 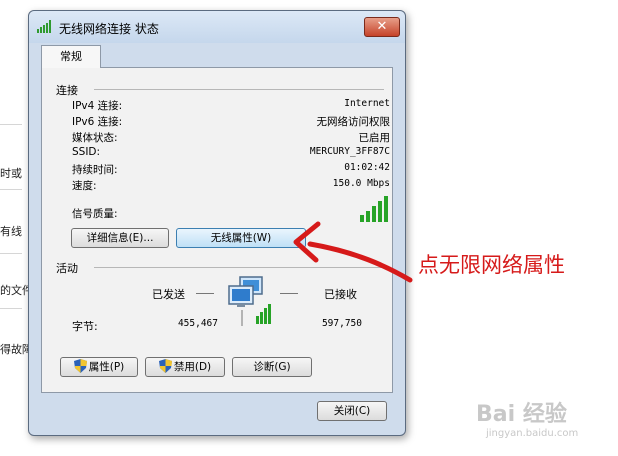 What do you see at coordinates (11, 231) in the screenshot?
I see `background-text: 有线` at bounding box center [11, 231].